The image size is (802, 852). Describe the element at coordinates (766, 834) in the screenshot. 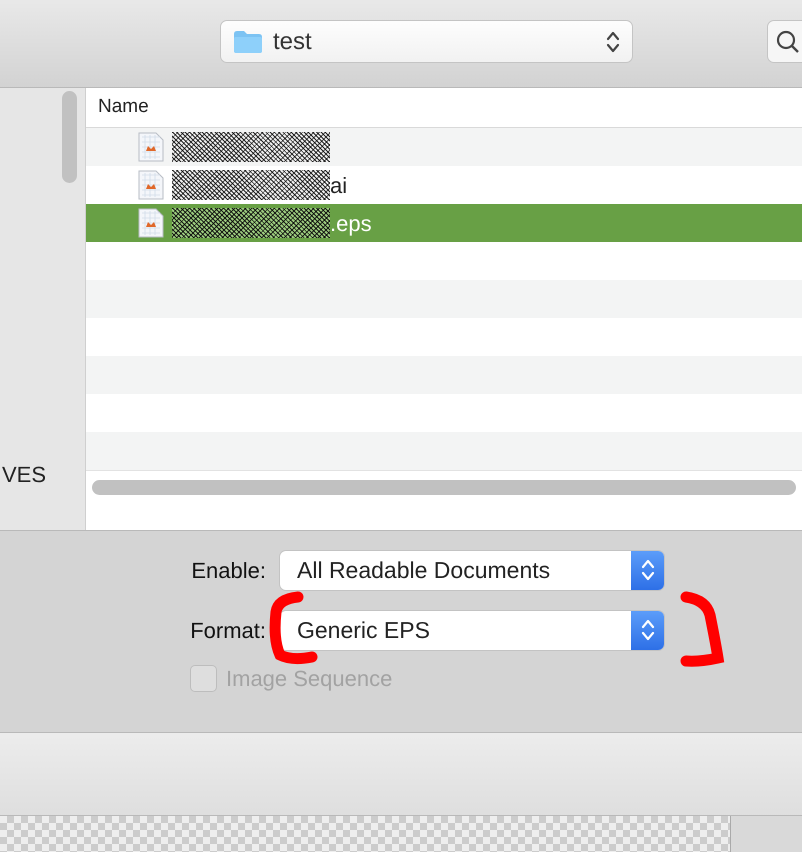

I see `window-edge` at that location.